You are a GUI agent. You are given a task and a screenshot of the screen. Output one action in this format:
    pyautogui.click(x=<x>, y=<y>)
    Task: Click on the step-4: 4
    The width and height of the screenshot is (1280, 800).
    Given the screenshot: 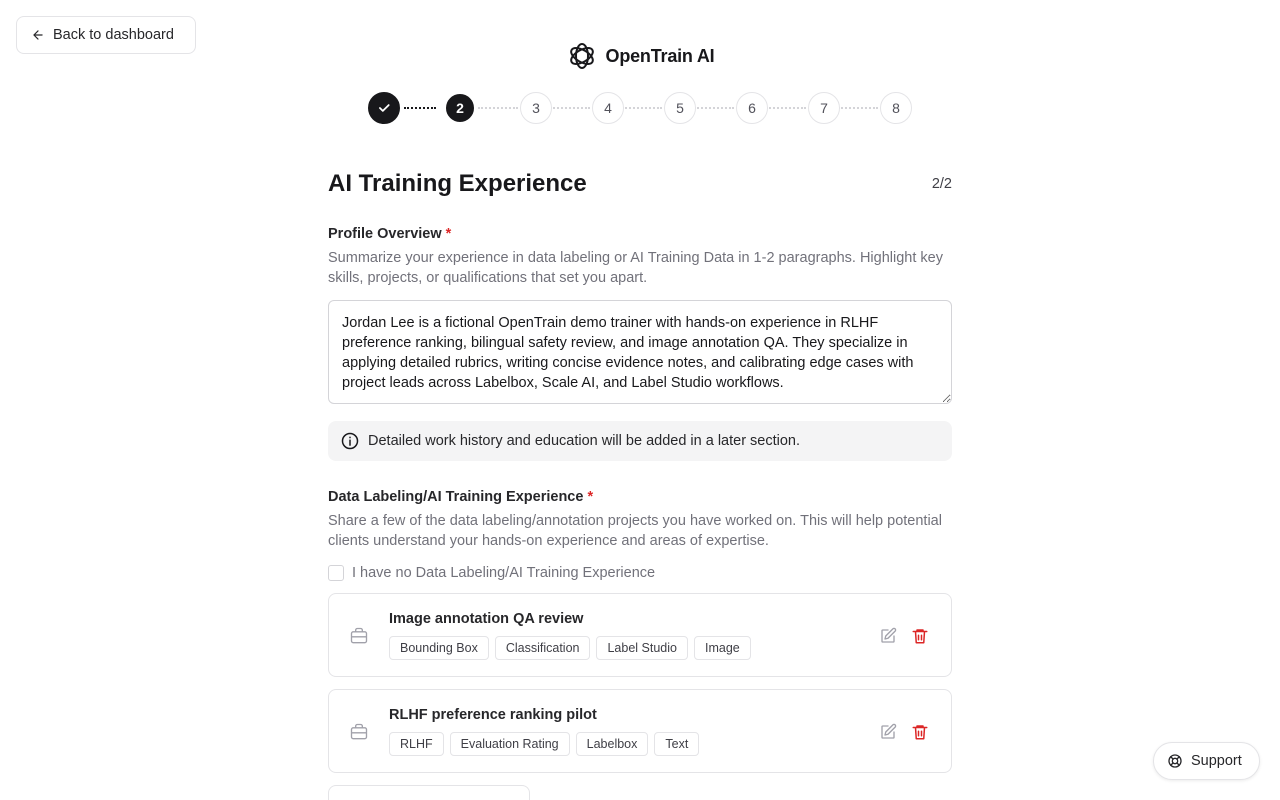 What is the action you would take?
    pyautogui.click(x=608, y=108)
    